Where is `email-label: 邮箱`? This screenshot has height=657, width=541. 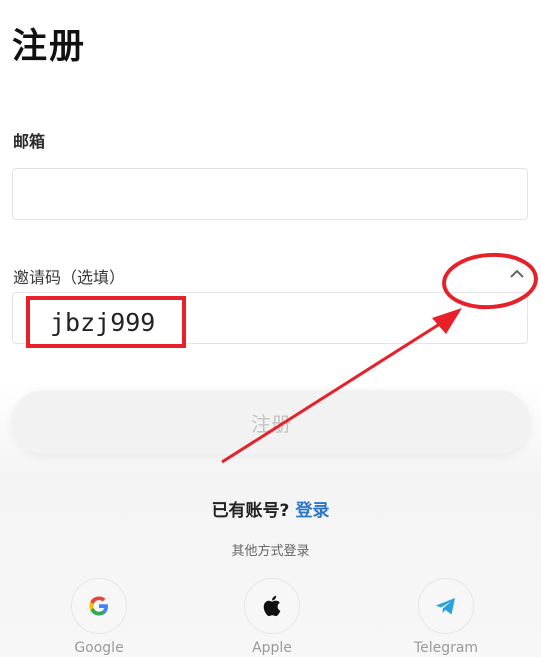 email-label: 邮箱 is located at coordinates (29, 141).